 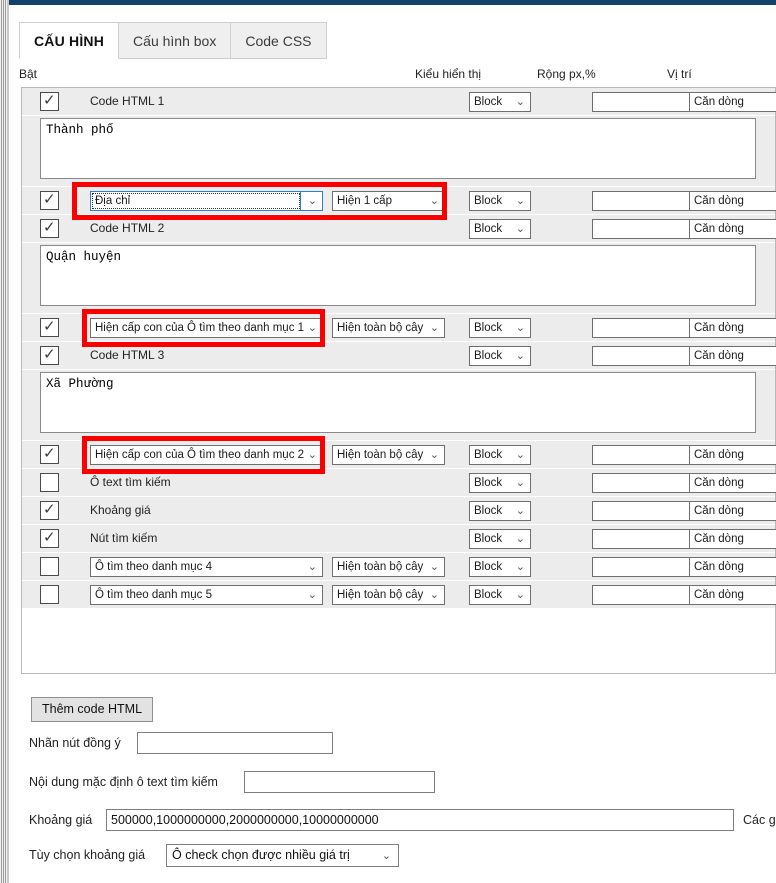 What do you see at coordinates (420, 820) in the screenshot?
I see `price-range-input: 500000,1000000000,2000000000,10000000000` at bounding box center [420, 820].